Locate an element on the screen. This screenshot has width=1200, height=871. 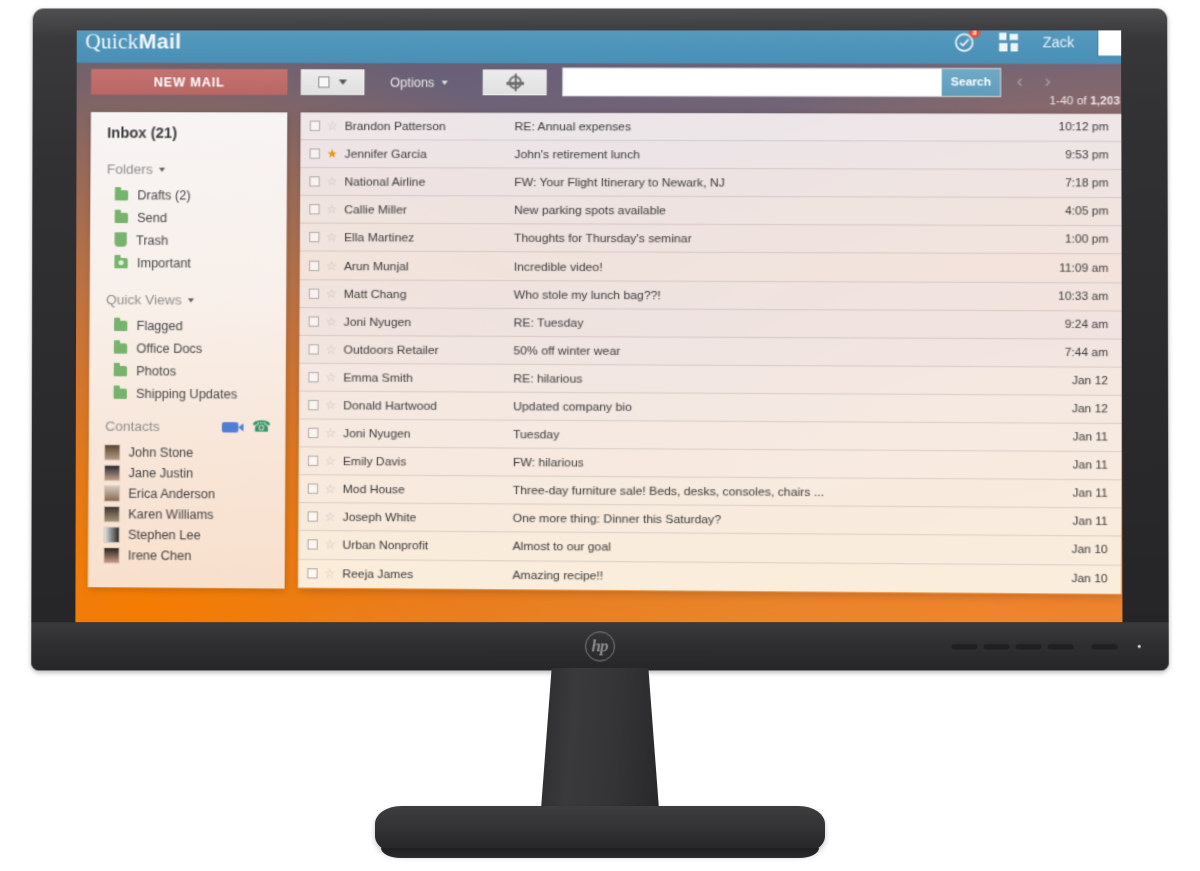
sidebar-item-important: Important is located at coordinates (188, 263).